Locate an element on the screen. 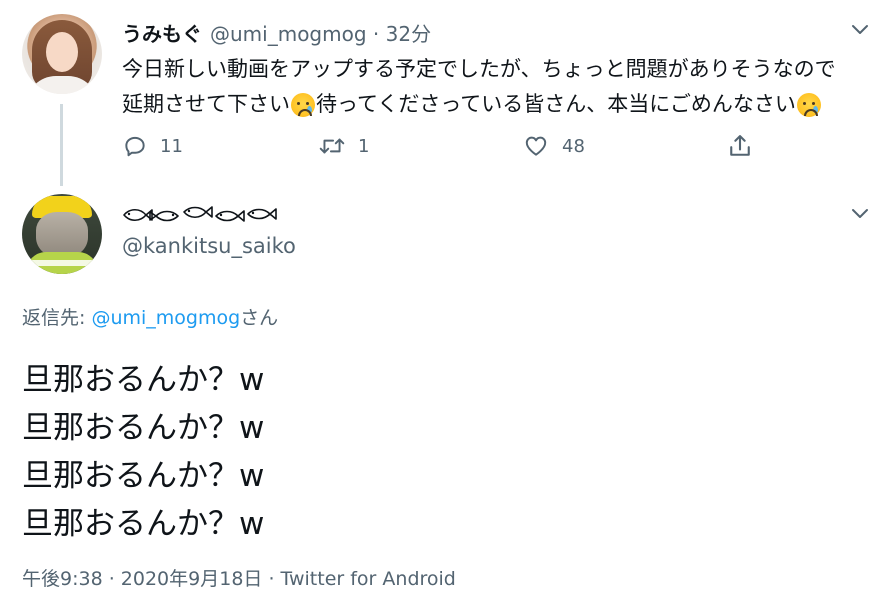 The width and height of the screenshot is (896, 615). thread-connector-line is located at coordinates (61, 145).